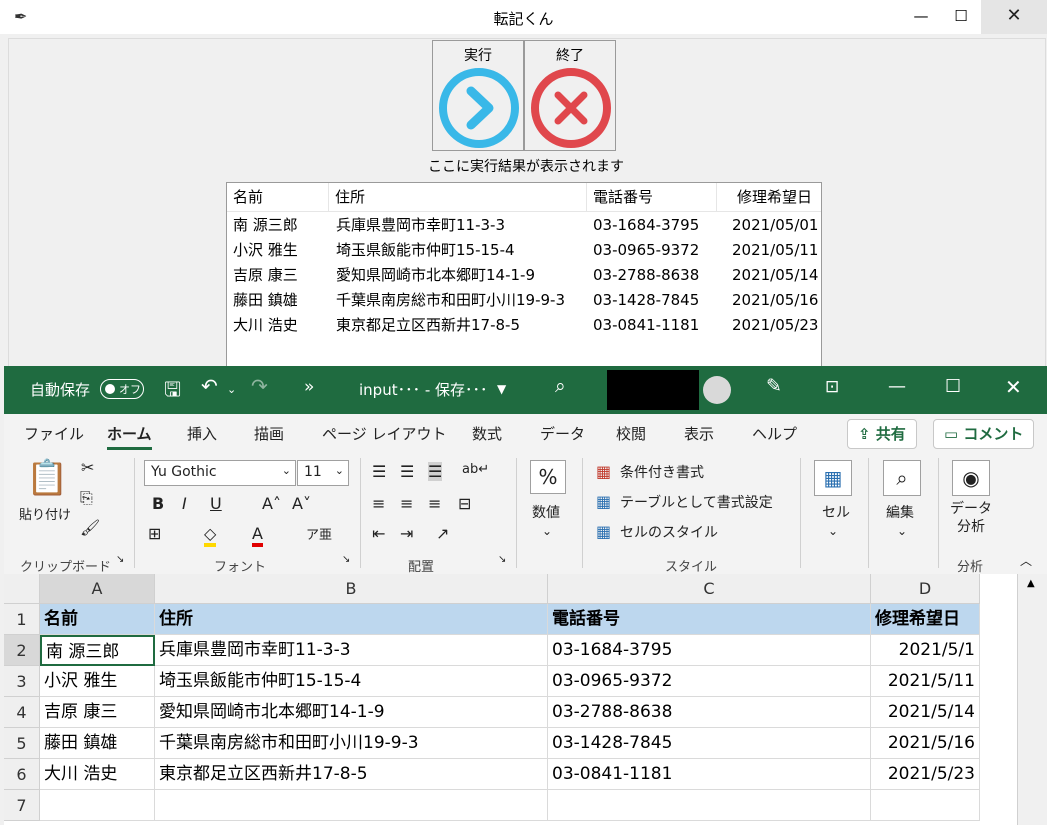 The width and height of the screenshot is (1047, 825). I want to click on grow-font-icon: A˄, so click(271, 503).